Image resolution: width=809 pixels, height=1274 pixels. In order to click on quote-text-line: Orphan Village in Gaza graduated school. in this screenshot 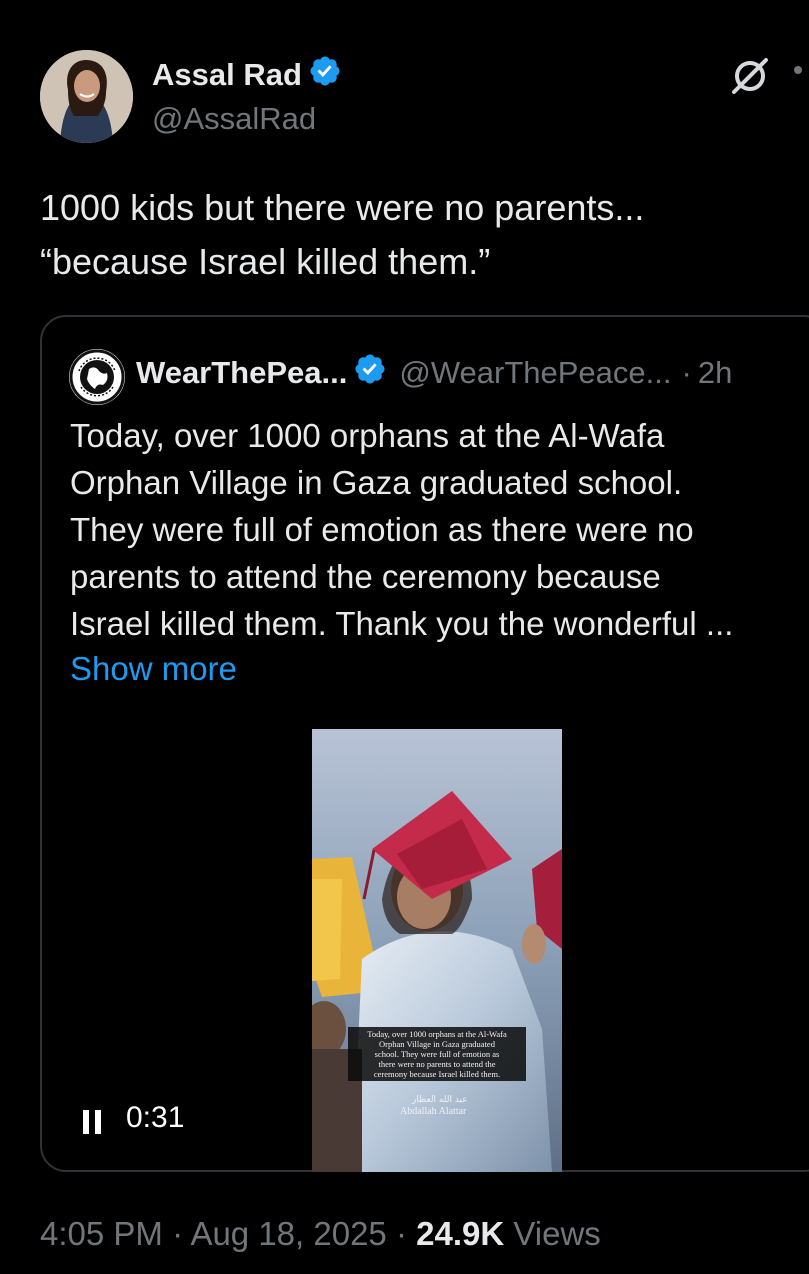, I will do `click(376, 482)`.